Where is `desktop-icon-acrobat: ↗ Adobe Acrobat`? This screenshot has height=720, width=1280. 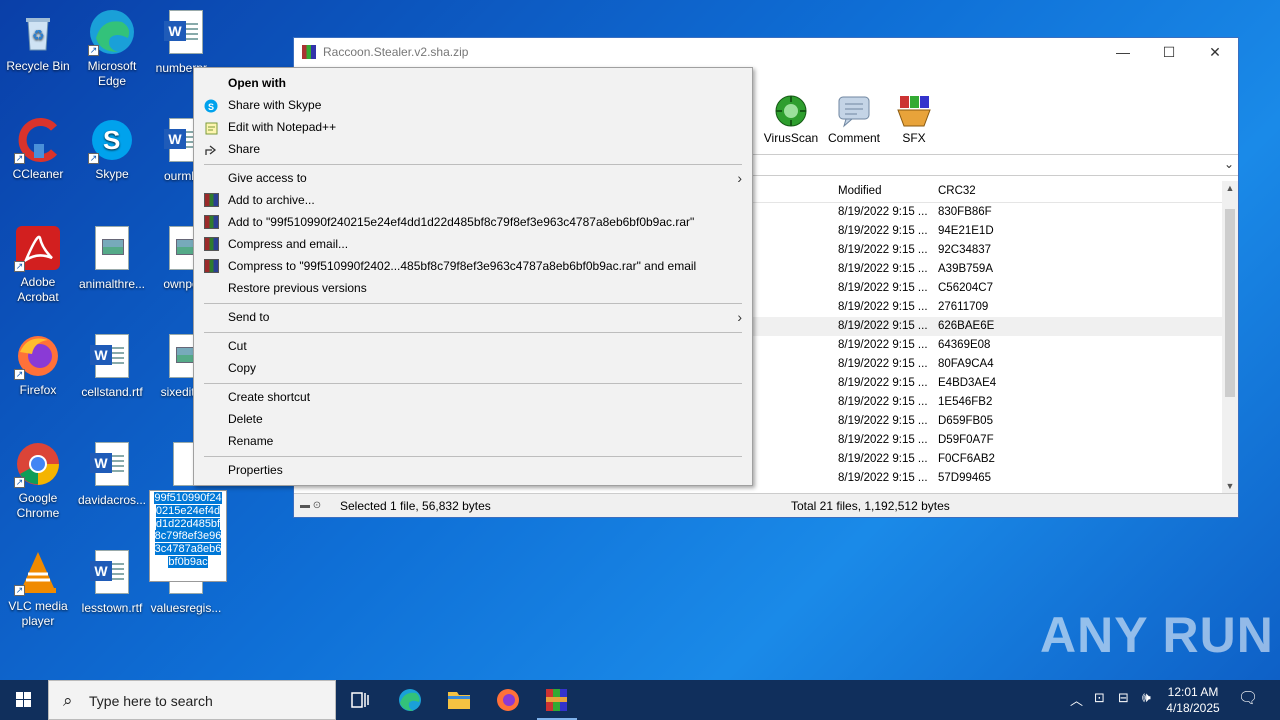
desktop-icon-acrobat: ↗ Adobe Acrobat is located at coordinates (38, 264).